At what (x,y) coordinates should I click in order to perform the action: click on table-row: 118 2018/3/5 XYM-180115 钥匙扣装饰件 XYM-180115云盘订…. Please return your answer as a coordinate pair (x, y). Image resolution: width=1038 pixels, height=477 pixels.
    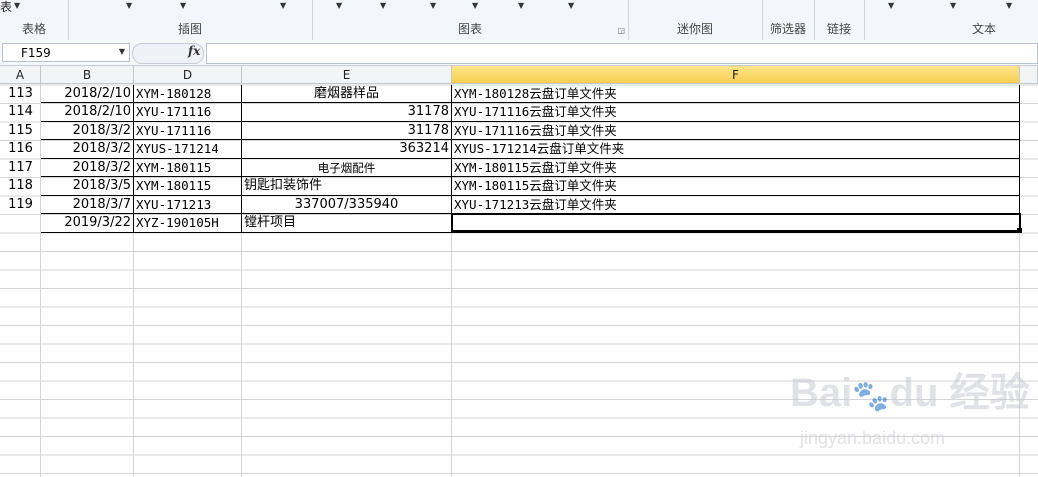
    Looking at the image, I should click on (519, 186).